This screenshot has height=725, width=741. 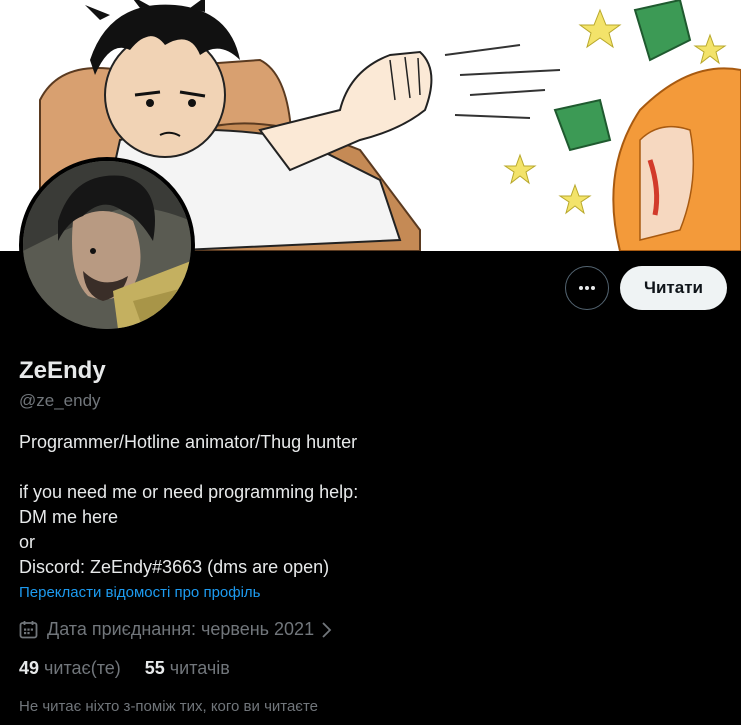 What do you see at coordinates (189, 492) in the screenshot?
I see `bio-line: if you need me or need programming help:` at bounding box center [189, 492].